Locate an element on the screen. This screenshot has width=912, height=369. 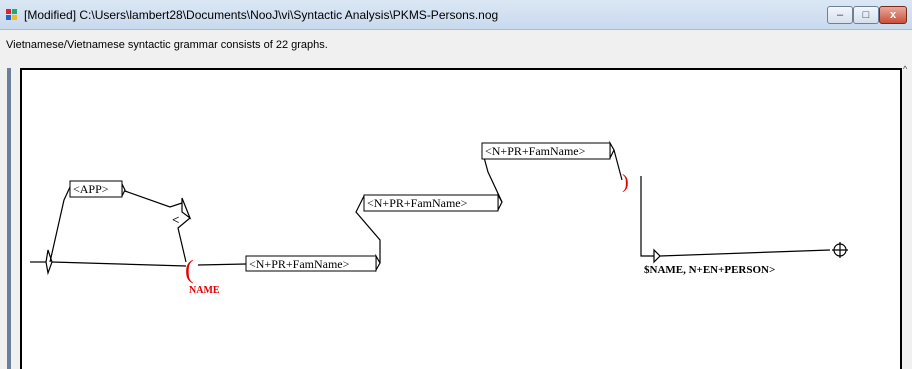
node-lt: < is located at coordinates (175, 219).